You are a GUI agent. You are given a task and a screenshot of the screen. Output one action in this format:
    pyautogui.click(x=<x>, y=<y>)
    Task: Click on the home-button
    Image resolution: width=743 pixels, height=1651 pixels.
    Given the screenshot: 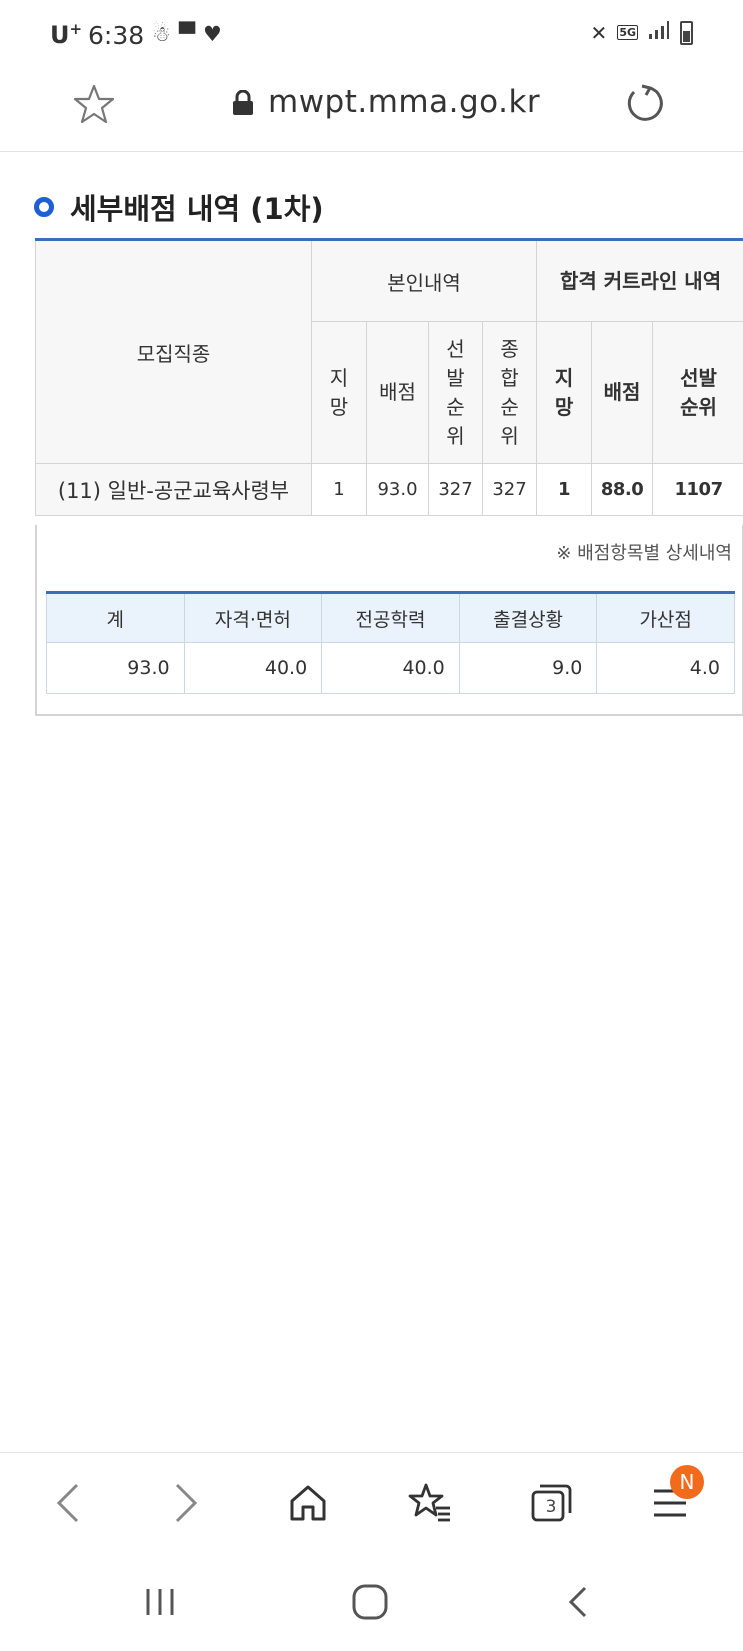 What is the action you would take?
    pyautogui.click(x=308, y=1503)
    